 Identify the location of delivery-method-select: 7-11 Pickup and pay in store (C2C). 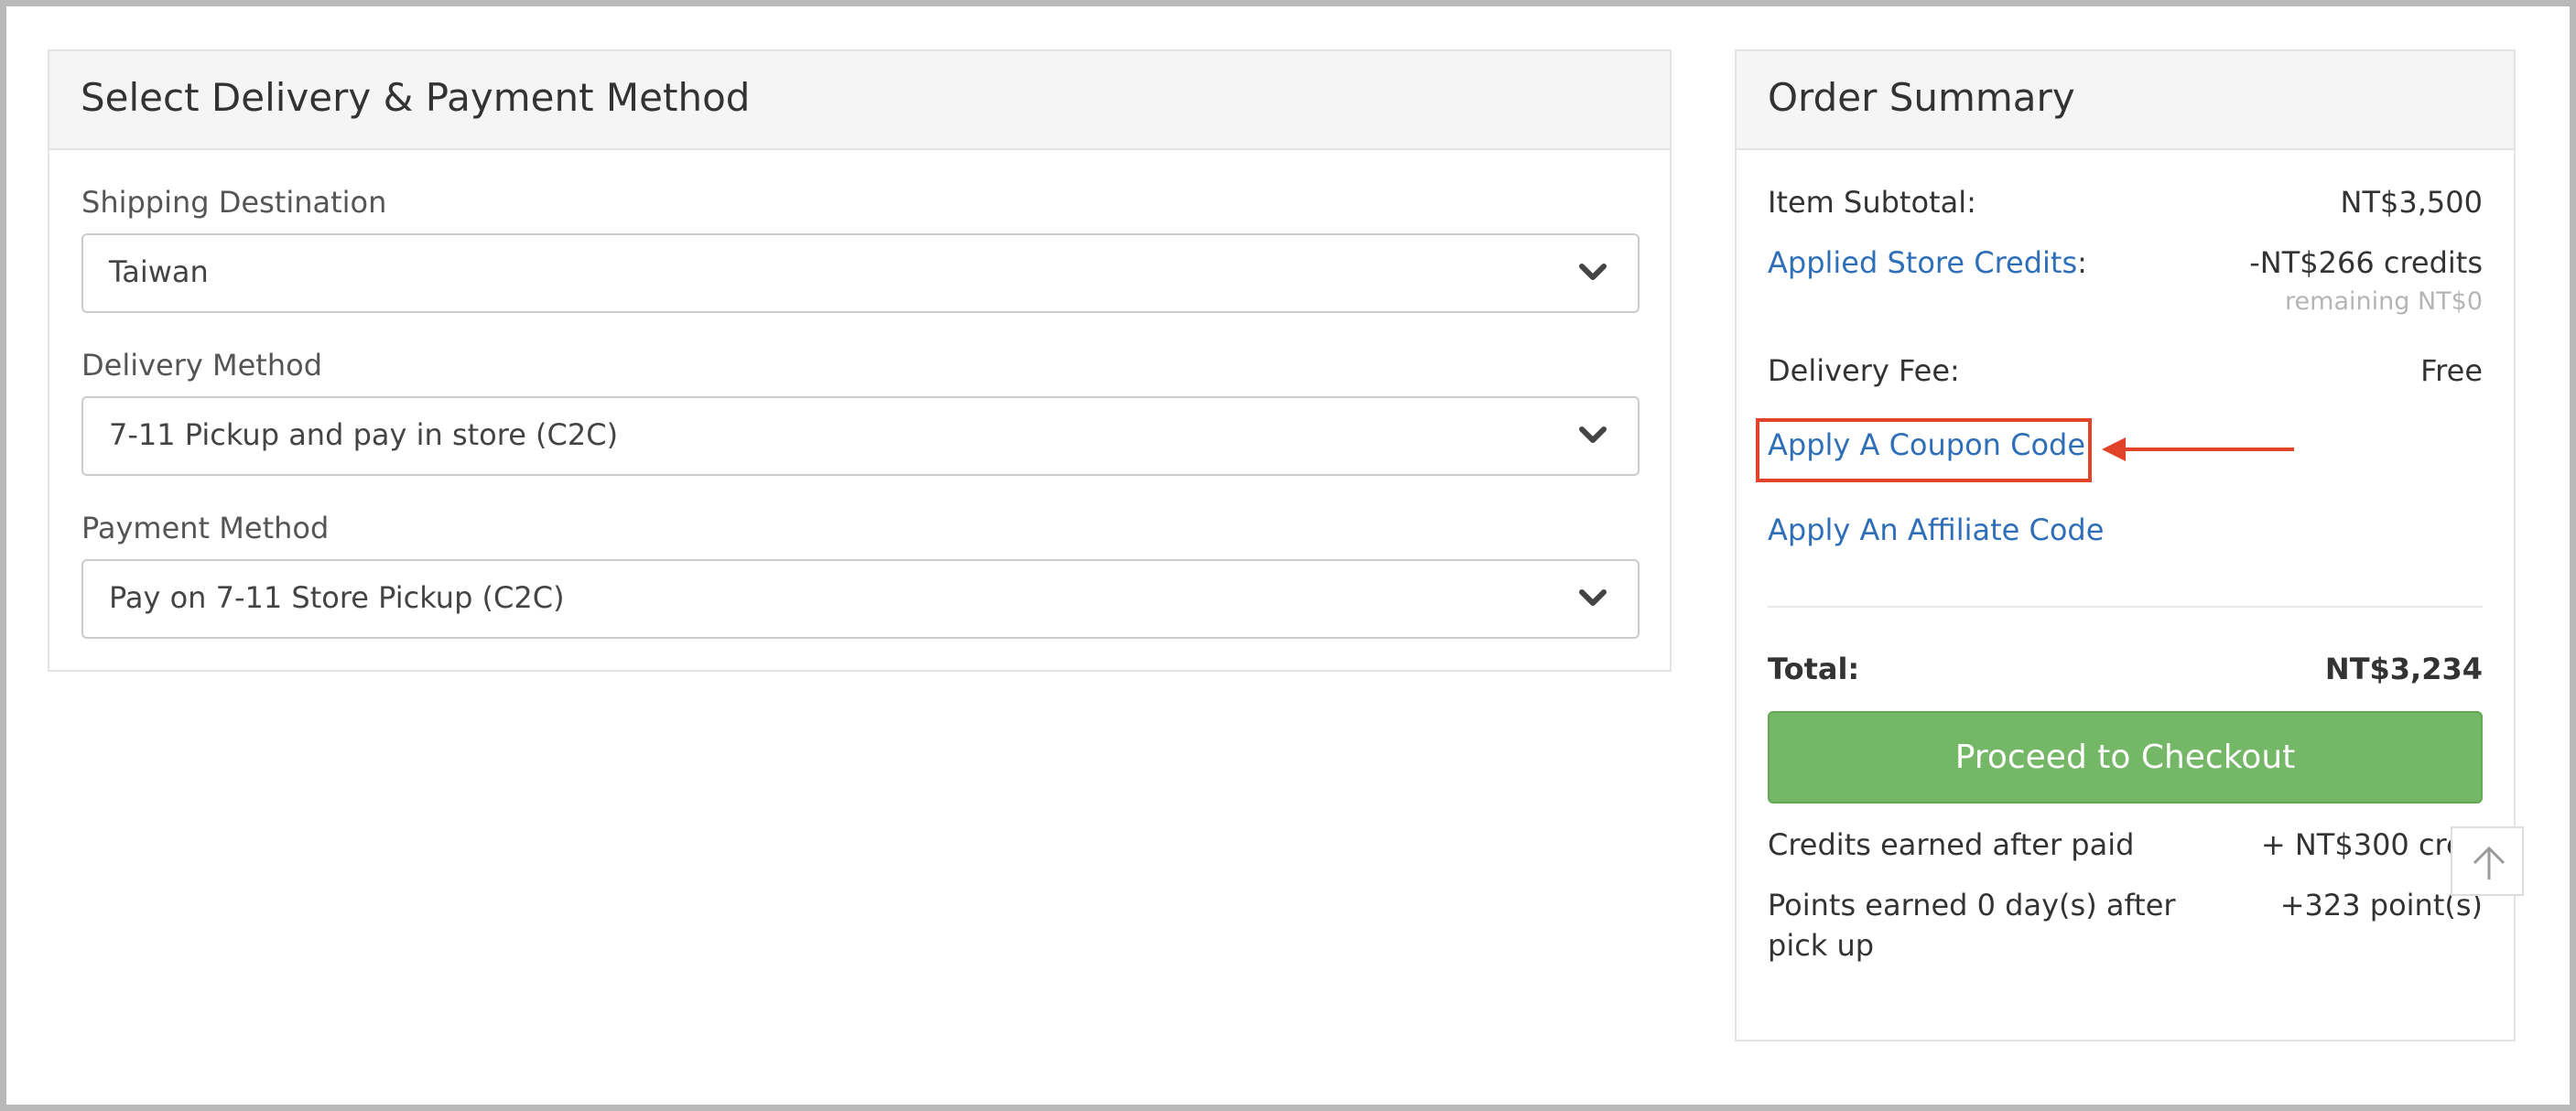
(861, 436).